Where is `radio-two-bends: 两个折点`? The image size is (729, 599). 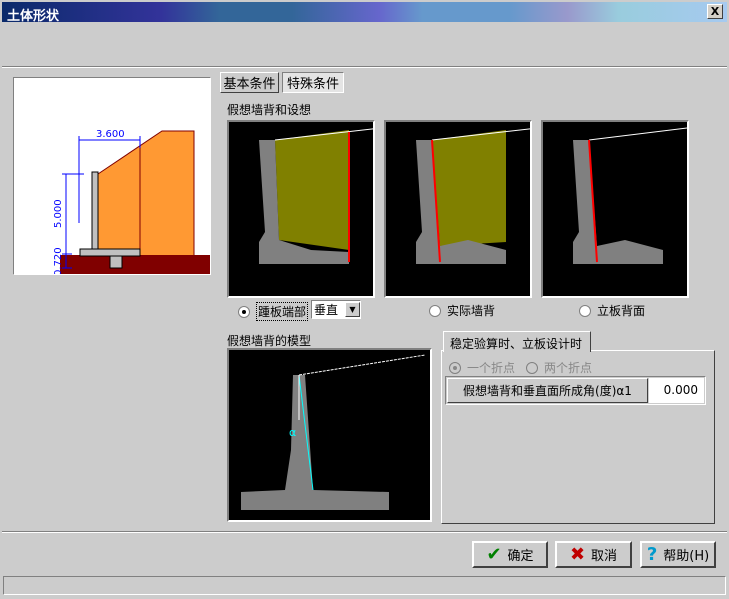 radio-two-bends: 两个折点 is located at coordinates (559, 367).